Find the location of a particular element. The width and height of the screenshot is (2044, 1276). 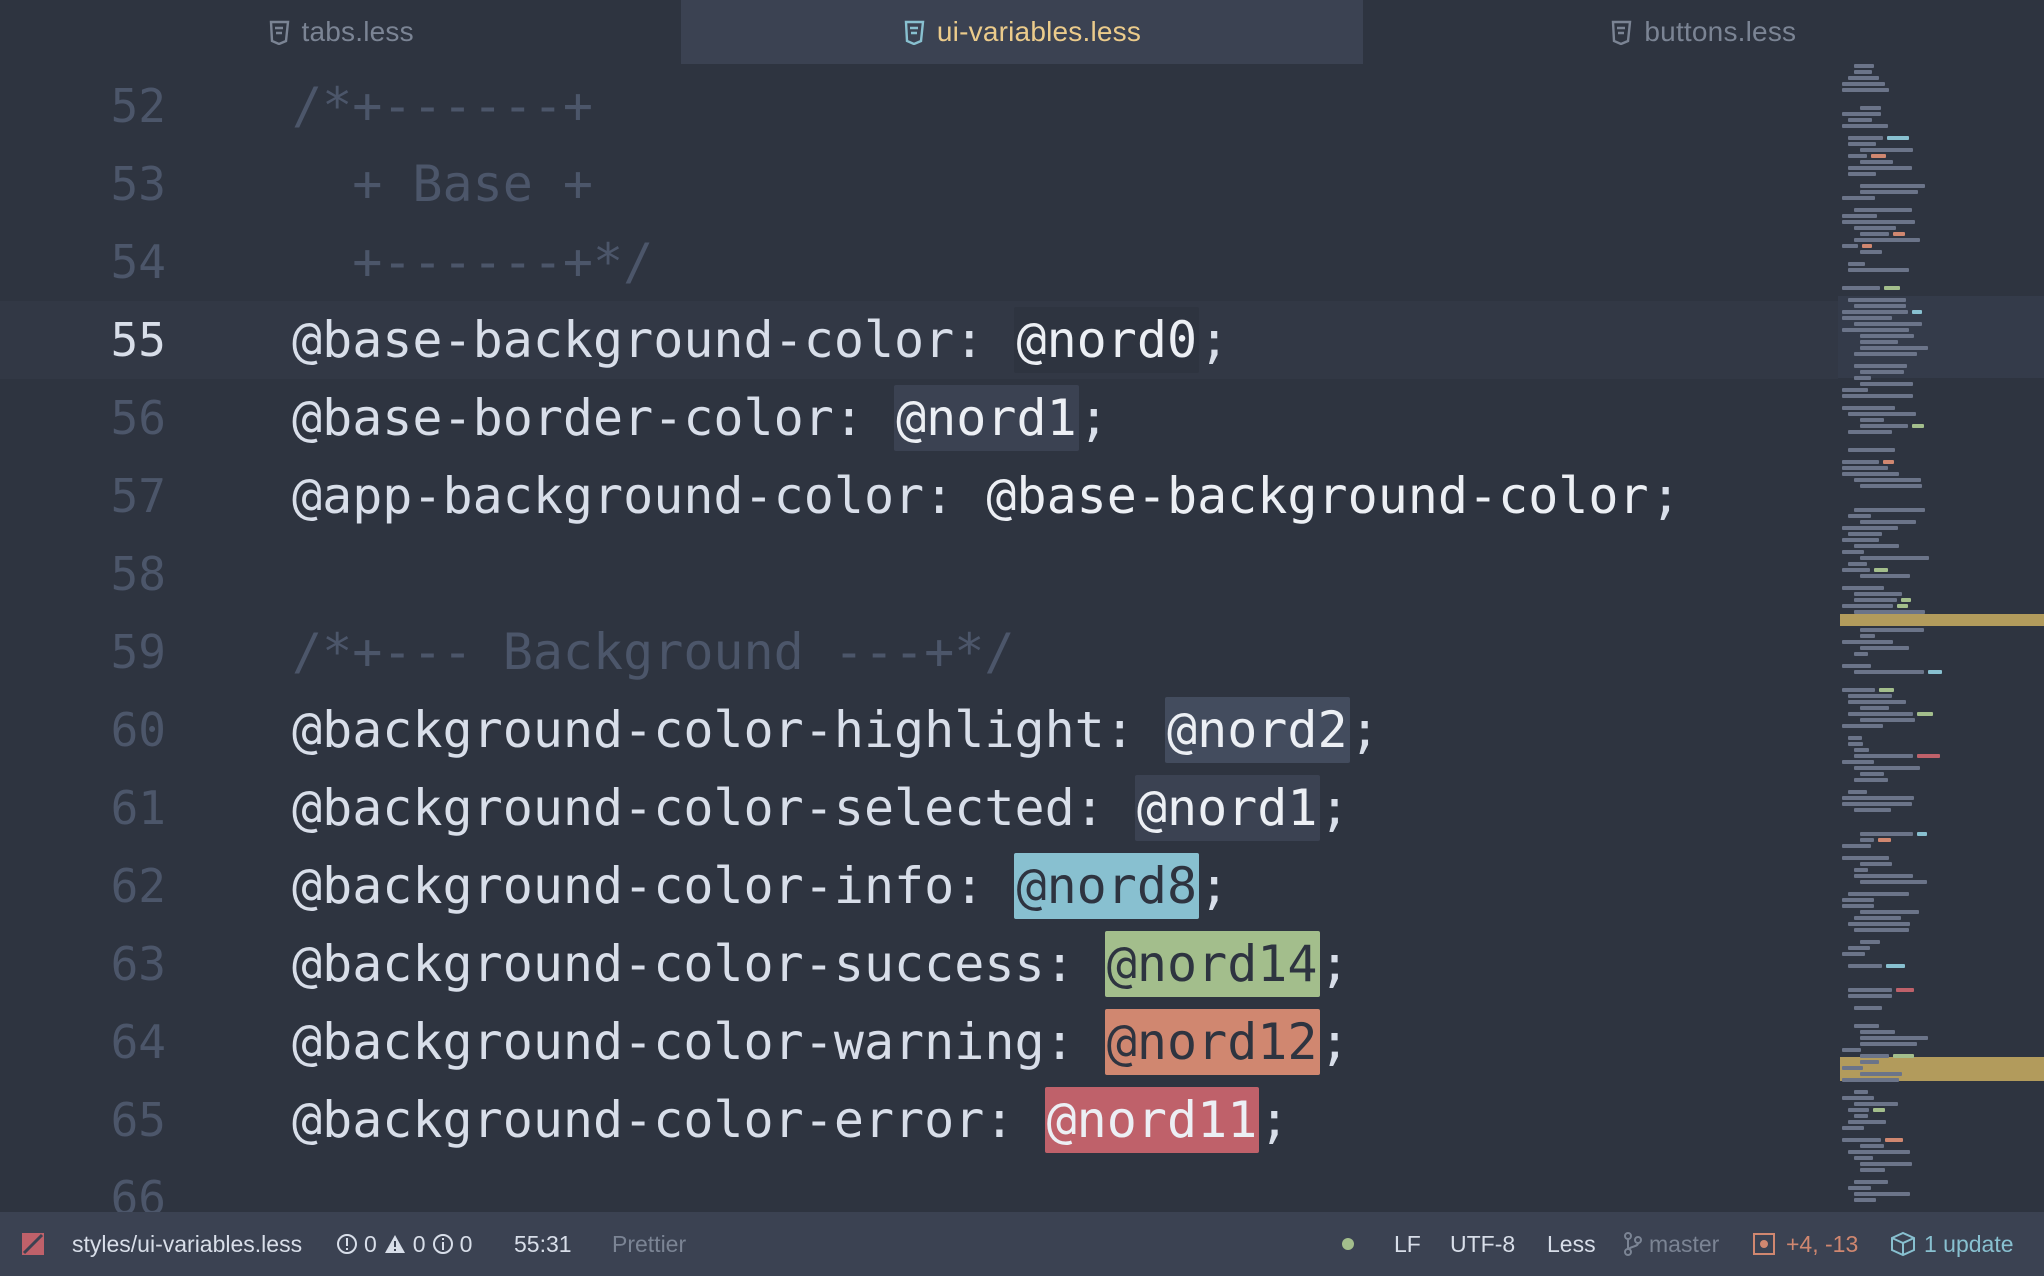

line-ending-selector: LF is located at coordinates (1407, 1244).